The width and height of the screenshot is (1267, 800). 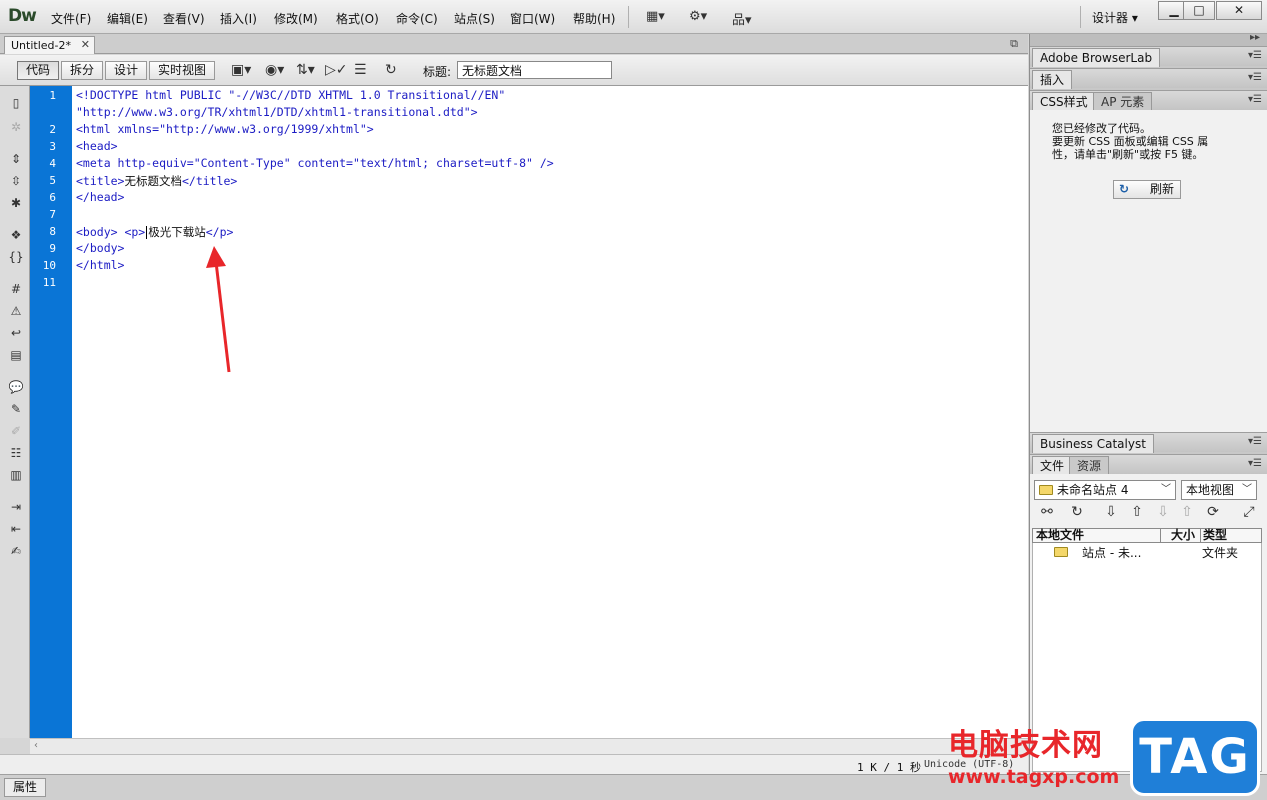 I want to click on word-wrap-icon: ↩, so click(x=16, y=333).